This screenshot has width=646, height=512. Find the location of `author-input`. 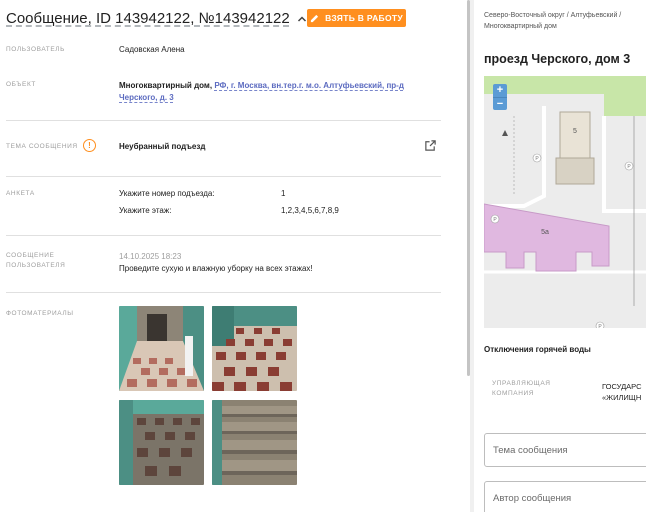

author-input is located at coordinates (565, 497).